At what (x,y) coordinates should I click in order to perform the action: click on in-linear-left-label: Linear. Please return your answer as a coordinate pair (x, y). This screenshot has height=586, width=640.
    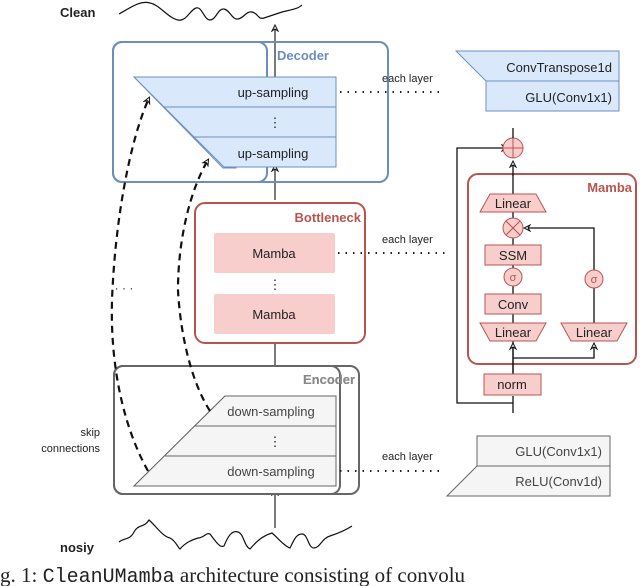
    Looking at the image, I should click on (513, 332).